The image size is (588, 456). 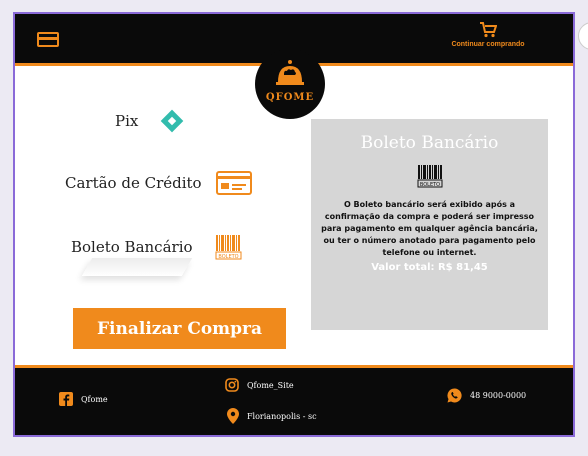 What do you see at coordinates (133, 183) in the screenshot?
I see `credit-card-label: Cartão de Crédito` at bounding box center [133, 183].